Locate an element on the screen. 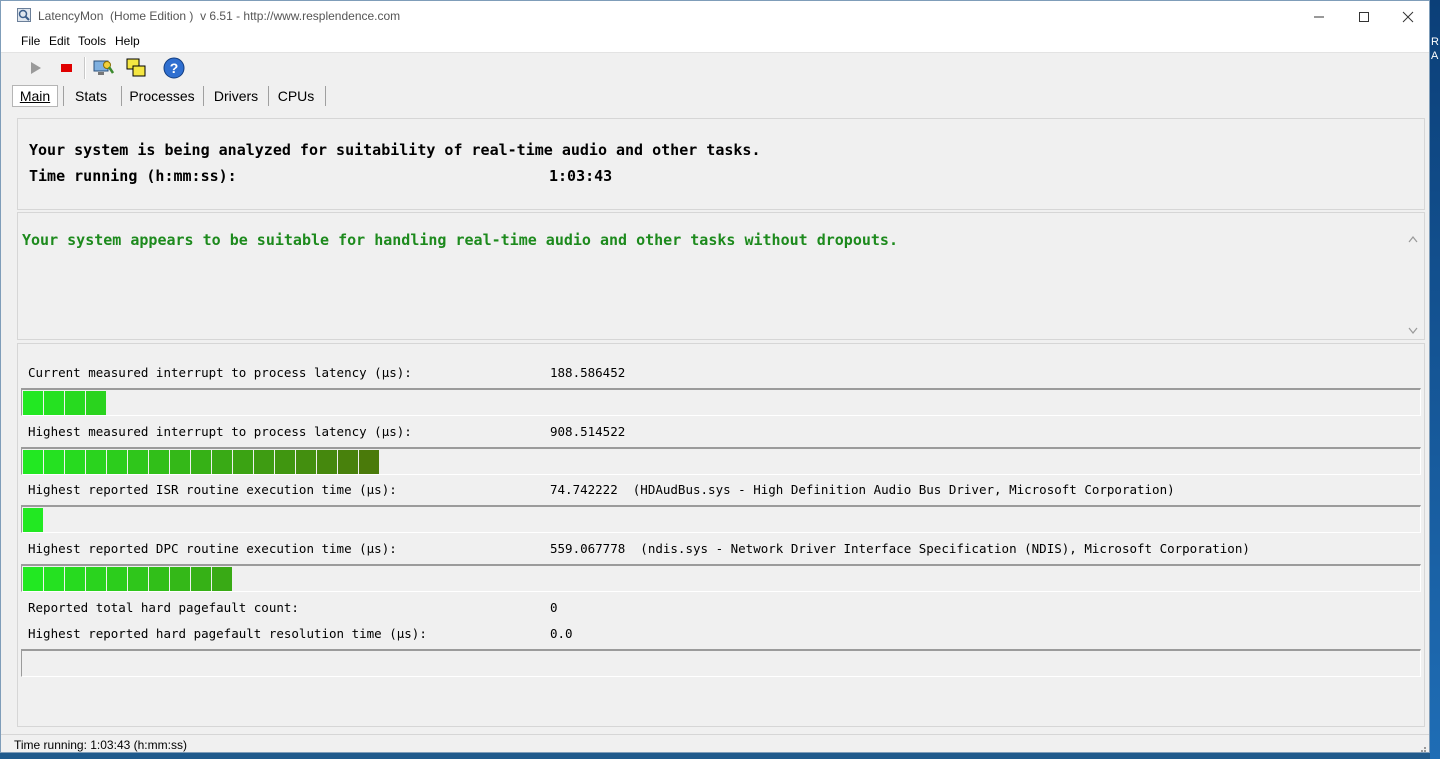 The image size is (1440, 759). tab-processes: Processes is located at coordinates (162, 96).